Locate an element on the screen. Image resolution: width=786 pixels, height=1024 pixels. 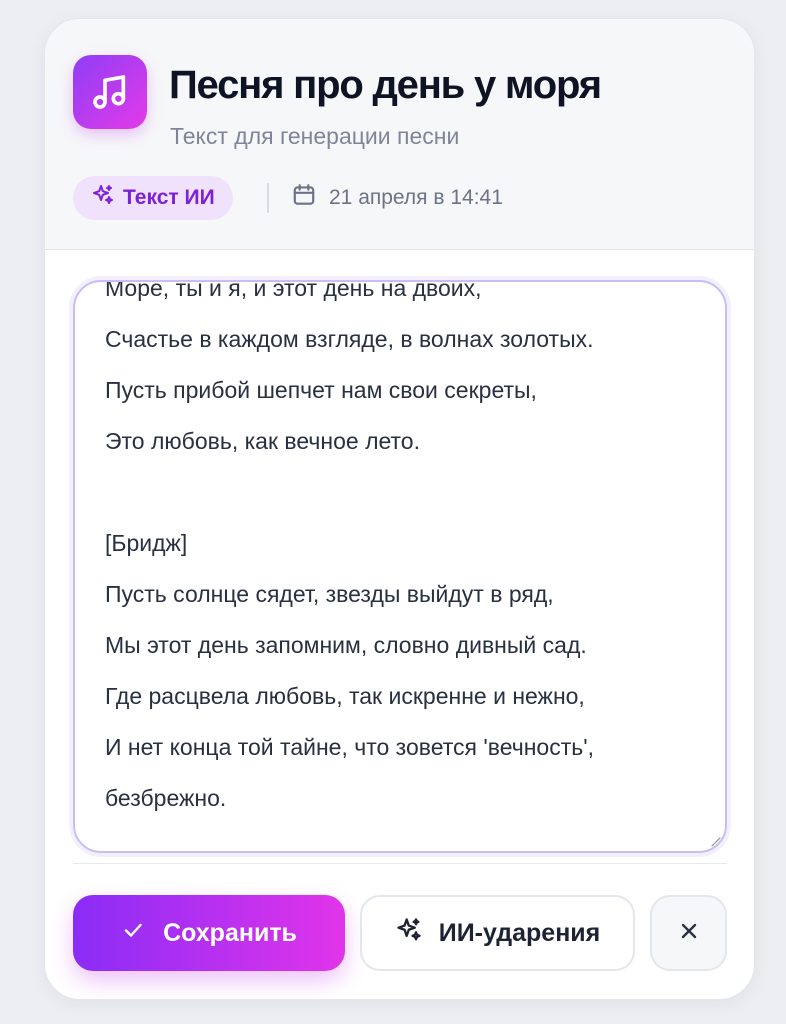
close-button is located at coordinates (688, 933).